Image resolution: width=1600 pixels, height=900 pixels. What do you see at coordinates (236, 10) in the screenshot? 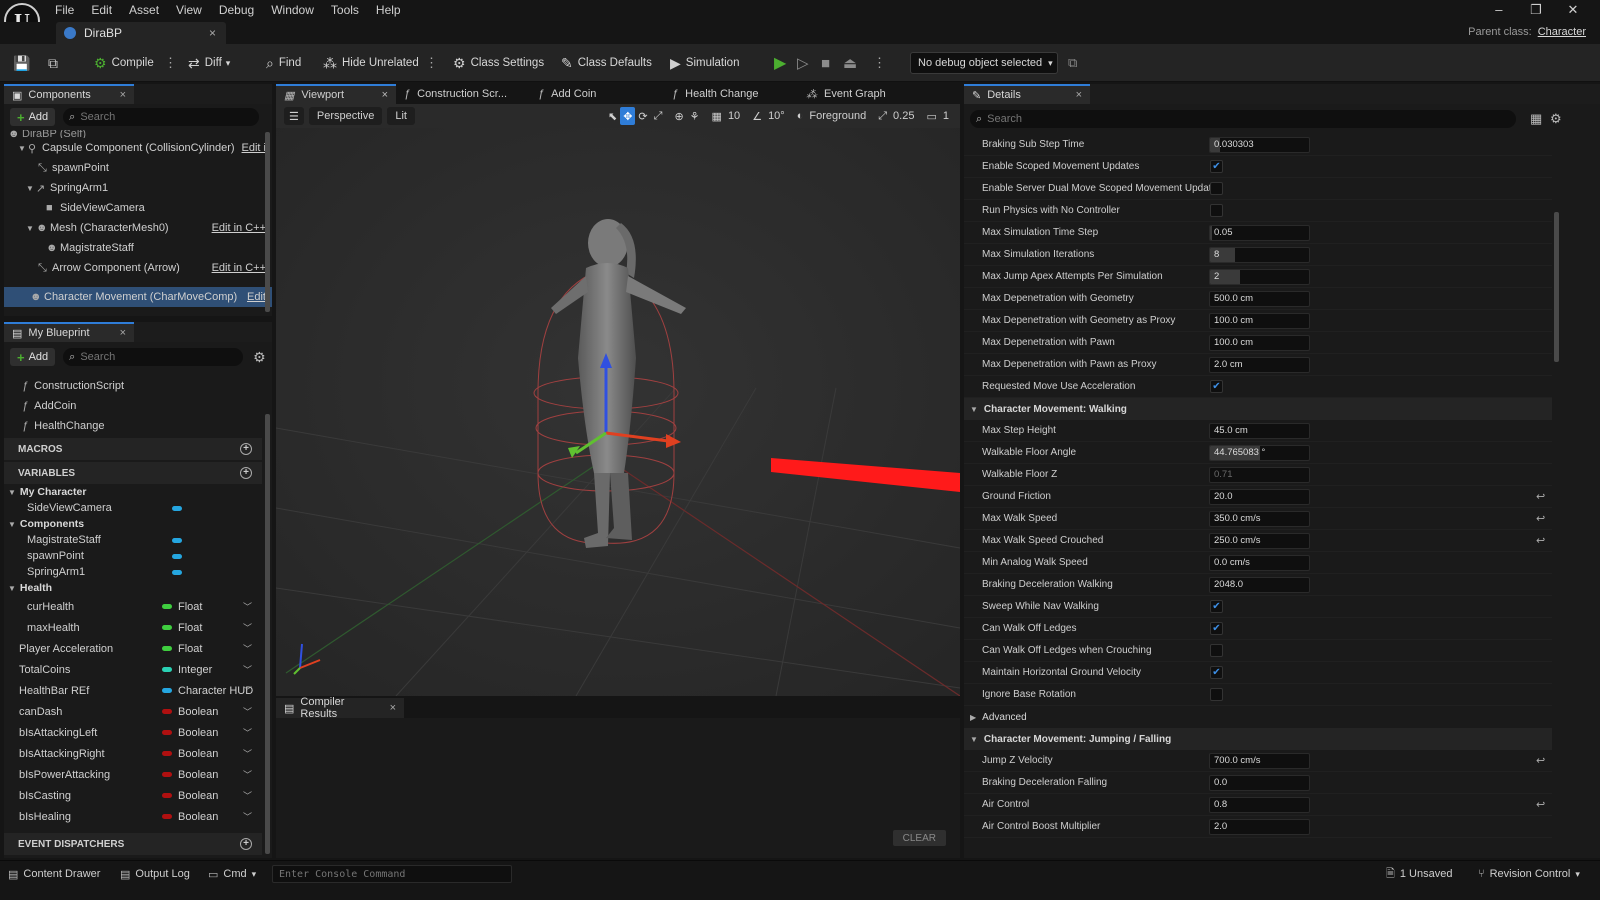
I see `menu-debug: Debug` at bounding box center [236, 10].